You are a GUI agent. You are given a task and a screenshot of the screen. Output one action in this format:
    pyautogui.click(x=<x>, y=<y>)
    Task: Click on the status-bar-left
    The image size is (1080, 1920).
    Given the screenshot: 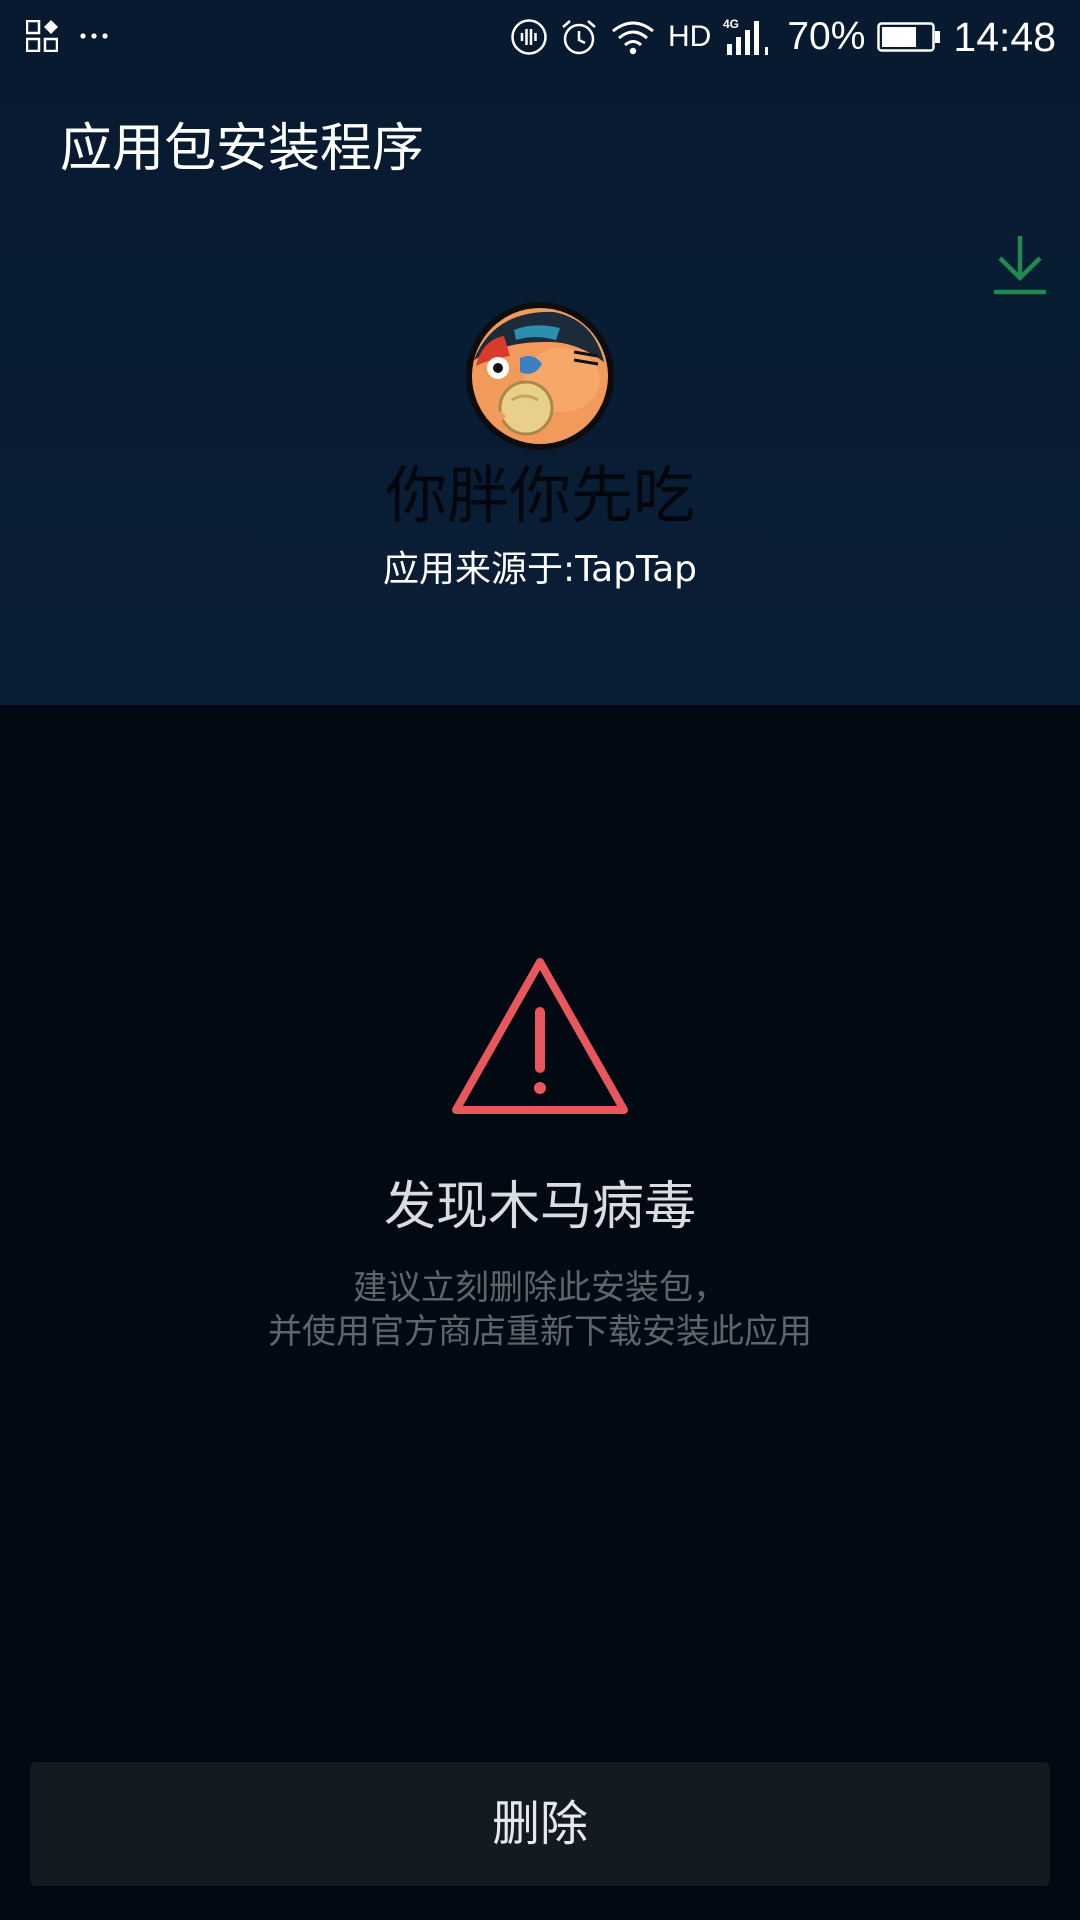 What is the action you would take?
    pyautogui.click(x=67, y=36)
    